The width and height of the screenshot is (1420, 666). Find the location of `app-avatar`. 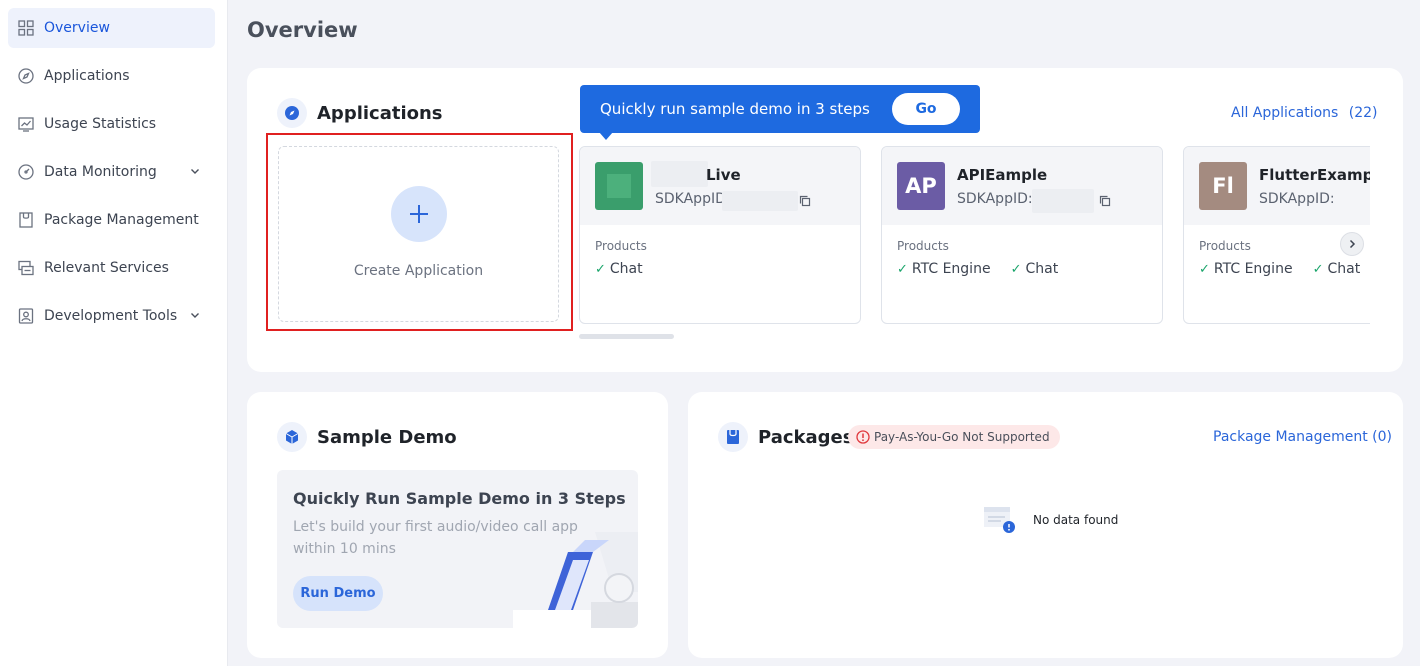

app-avatar is located at coordinates (619, 186).